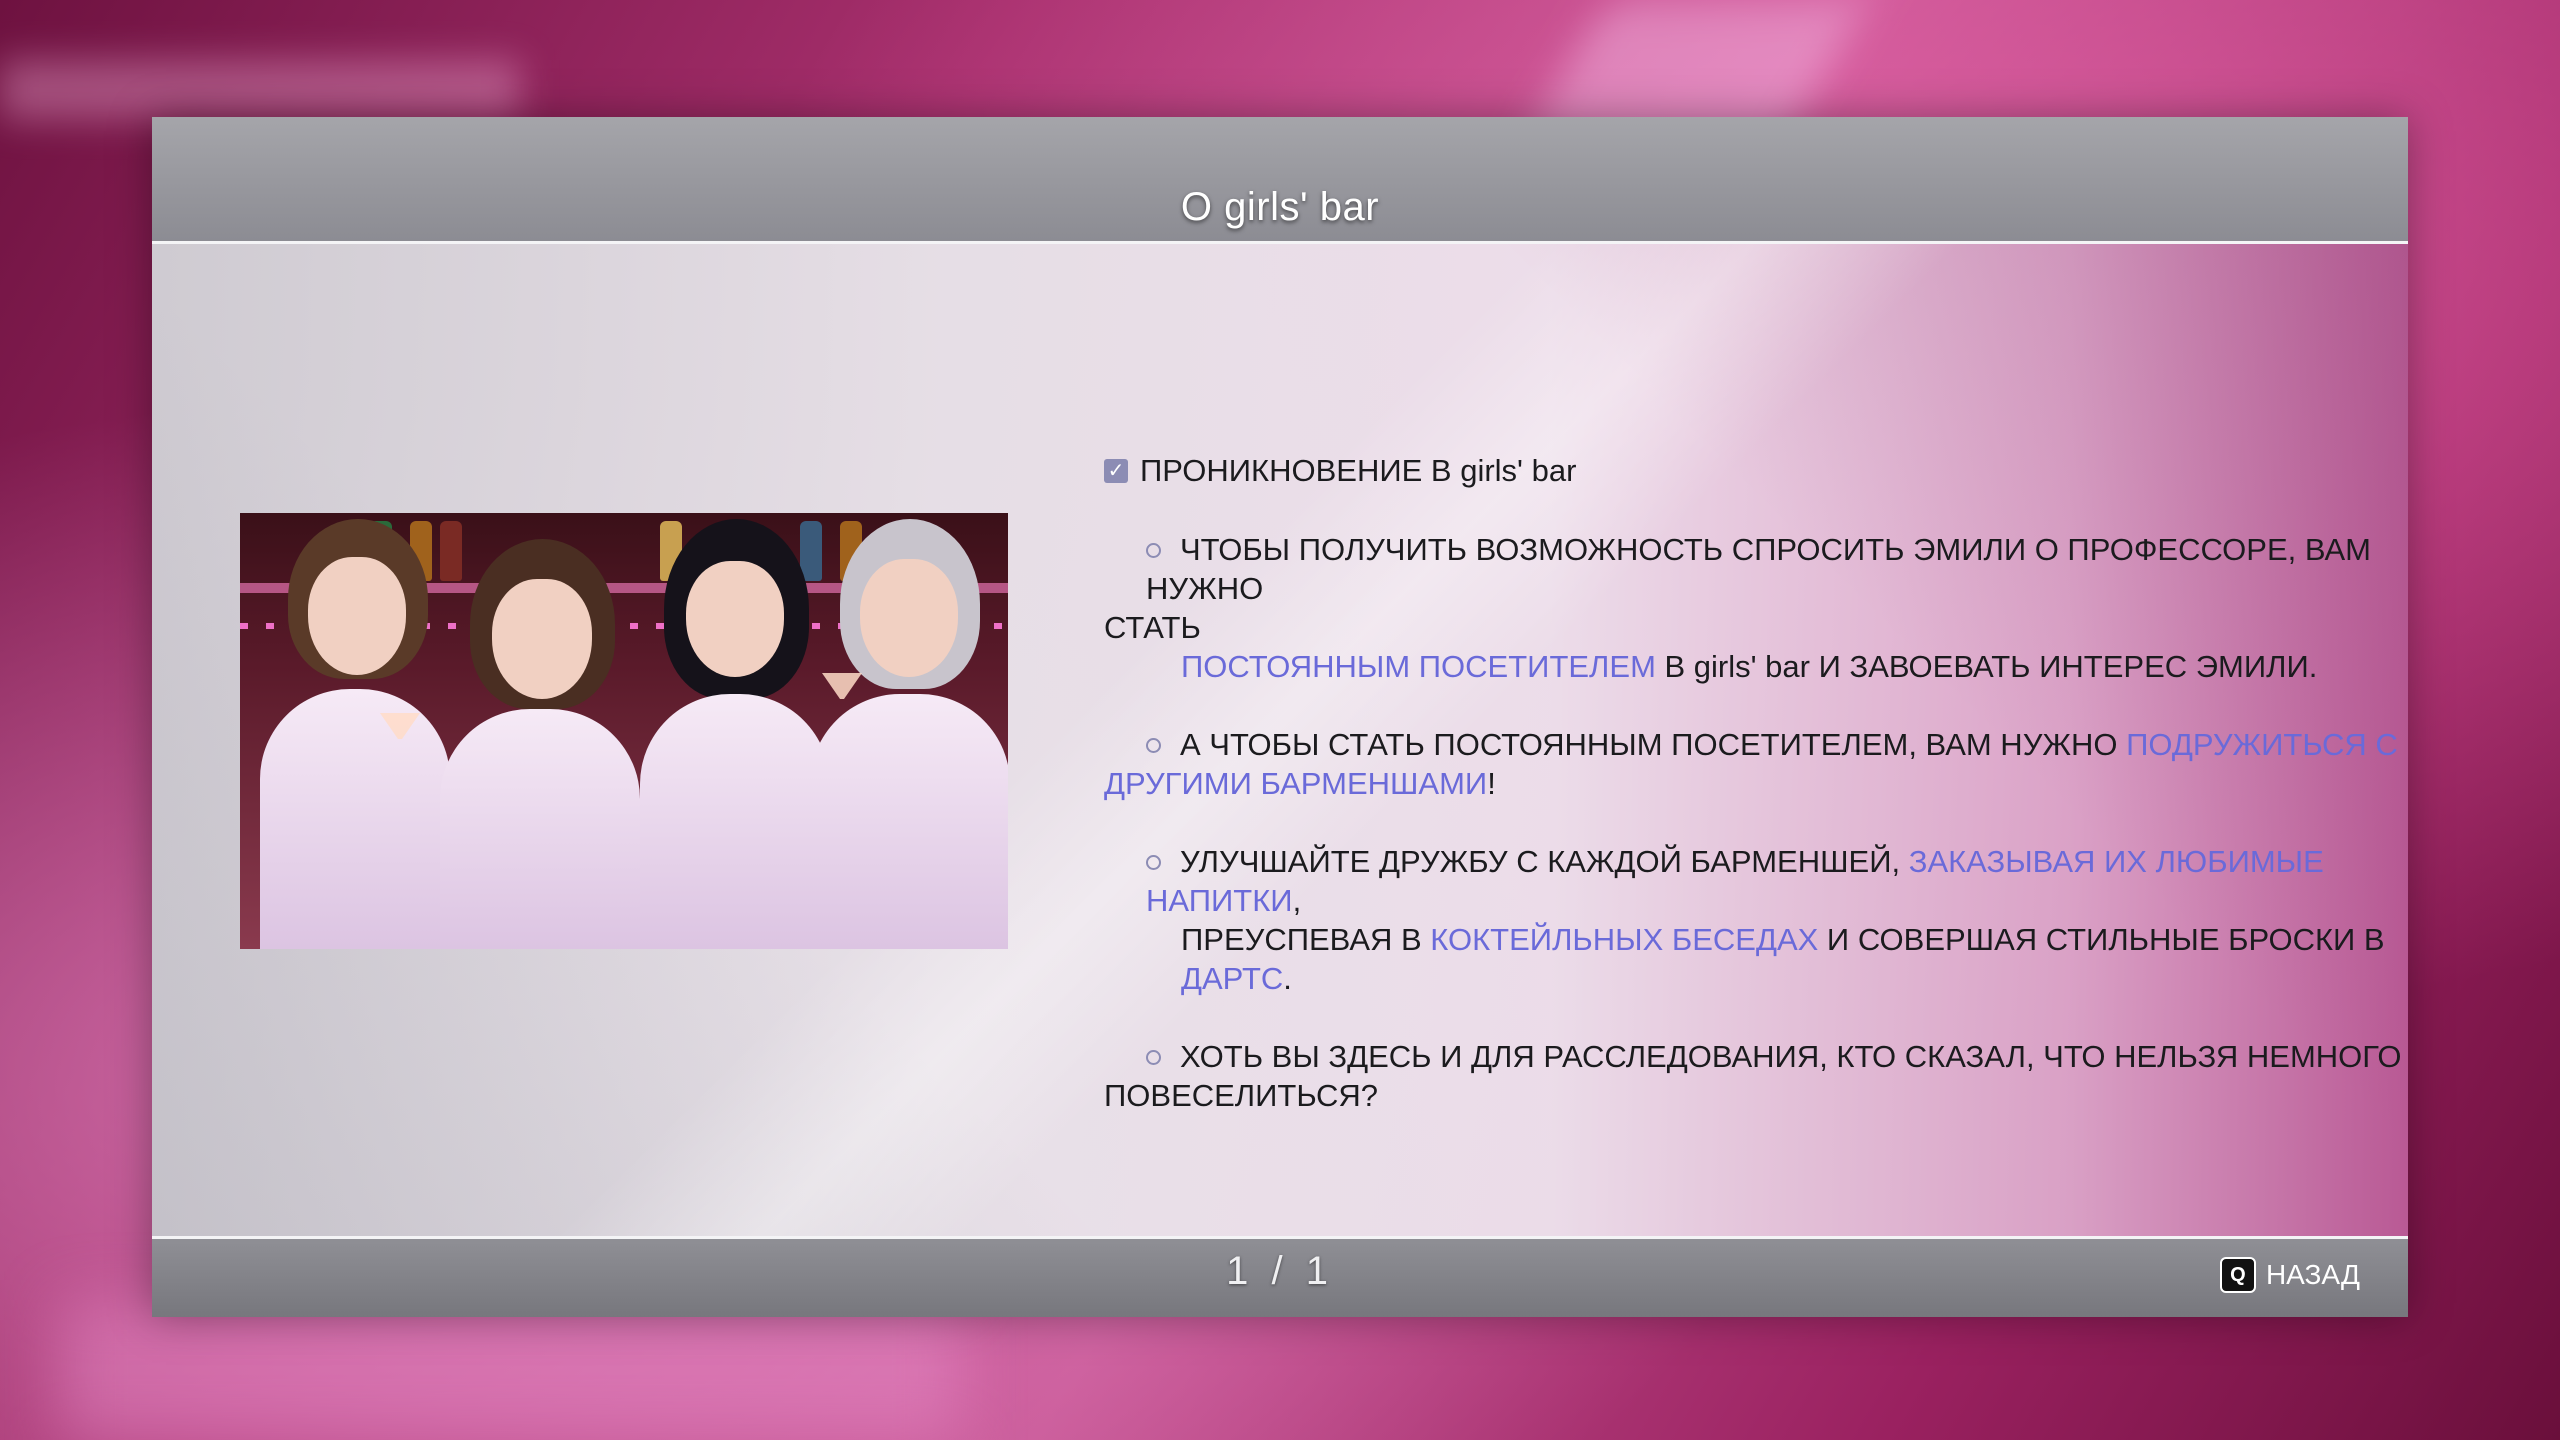  I want to click on section-heading-text: ПРОНИКНОВЕНИЕ В girls' bar, so click(1358, 470).